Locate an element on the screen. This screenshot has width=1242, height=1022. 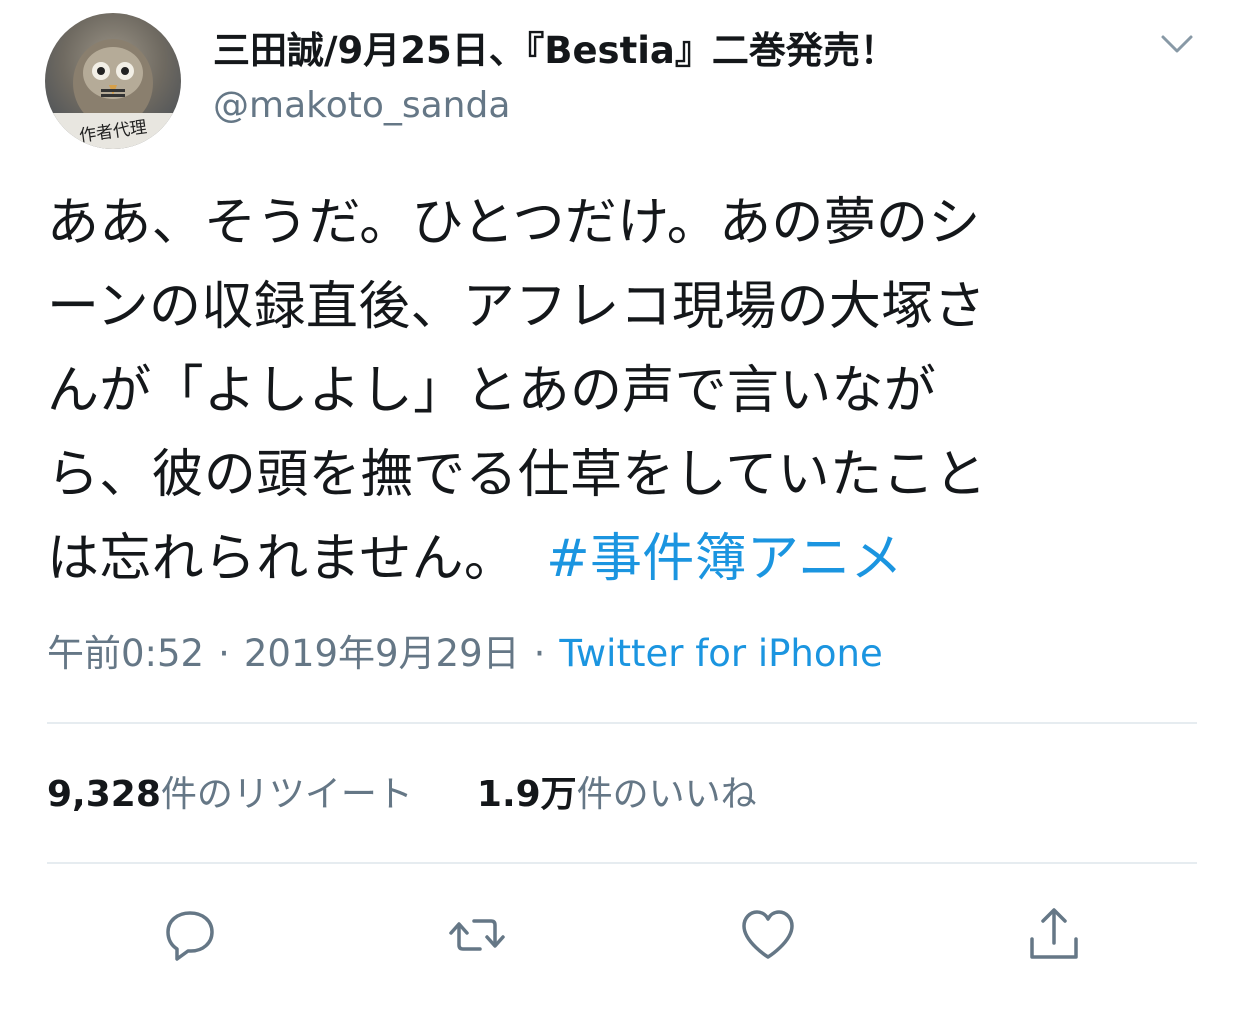
author-display-name: 三田誠/9月25日、『Bestia』二巻発売！ is located at coordinates (555, 51).